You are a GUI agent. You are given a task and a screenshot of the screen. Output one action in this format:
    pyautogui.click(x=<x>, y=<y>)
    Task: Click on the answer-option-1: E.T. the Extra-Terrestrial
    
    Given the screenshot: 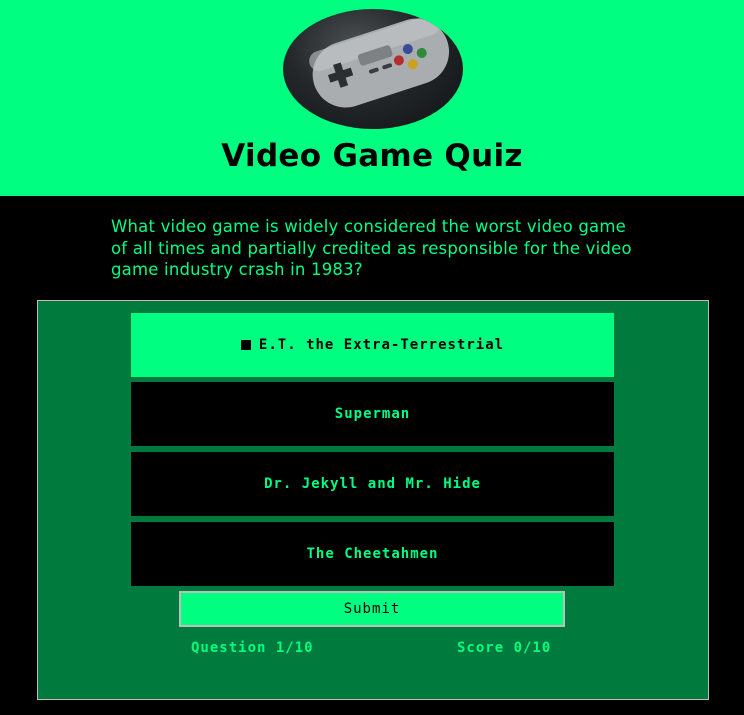 What is the action you would take?
    pyautogui.click(x=372, y=345)
    